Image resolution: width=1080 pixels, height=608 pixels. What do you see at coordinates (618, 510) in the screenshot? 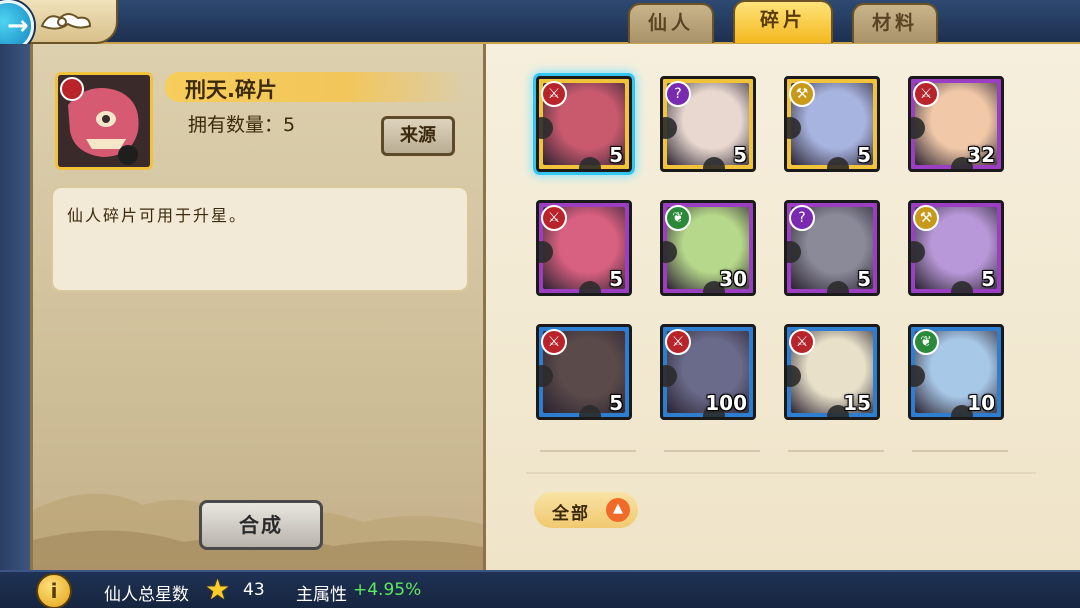
I see `chevron-up-icon: ▲` at bounding box center [618, 510].